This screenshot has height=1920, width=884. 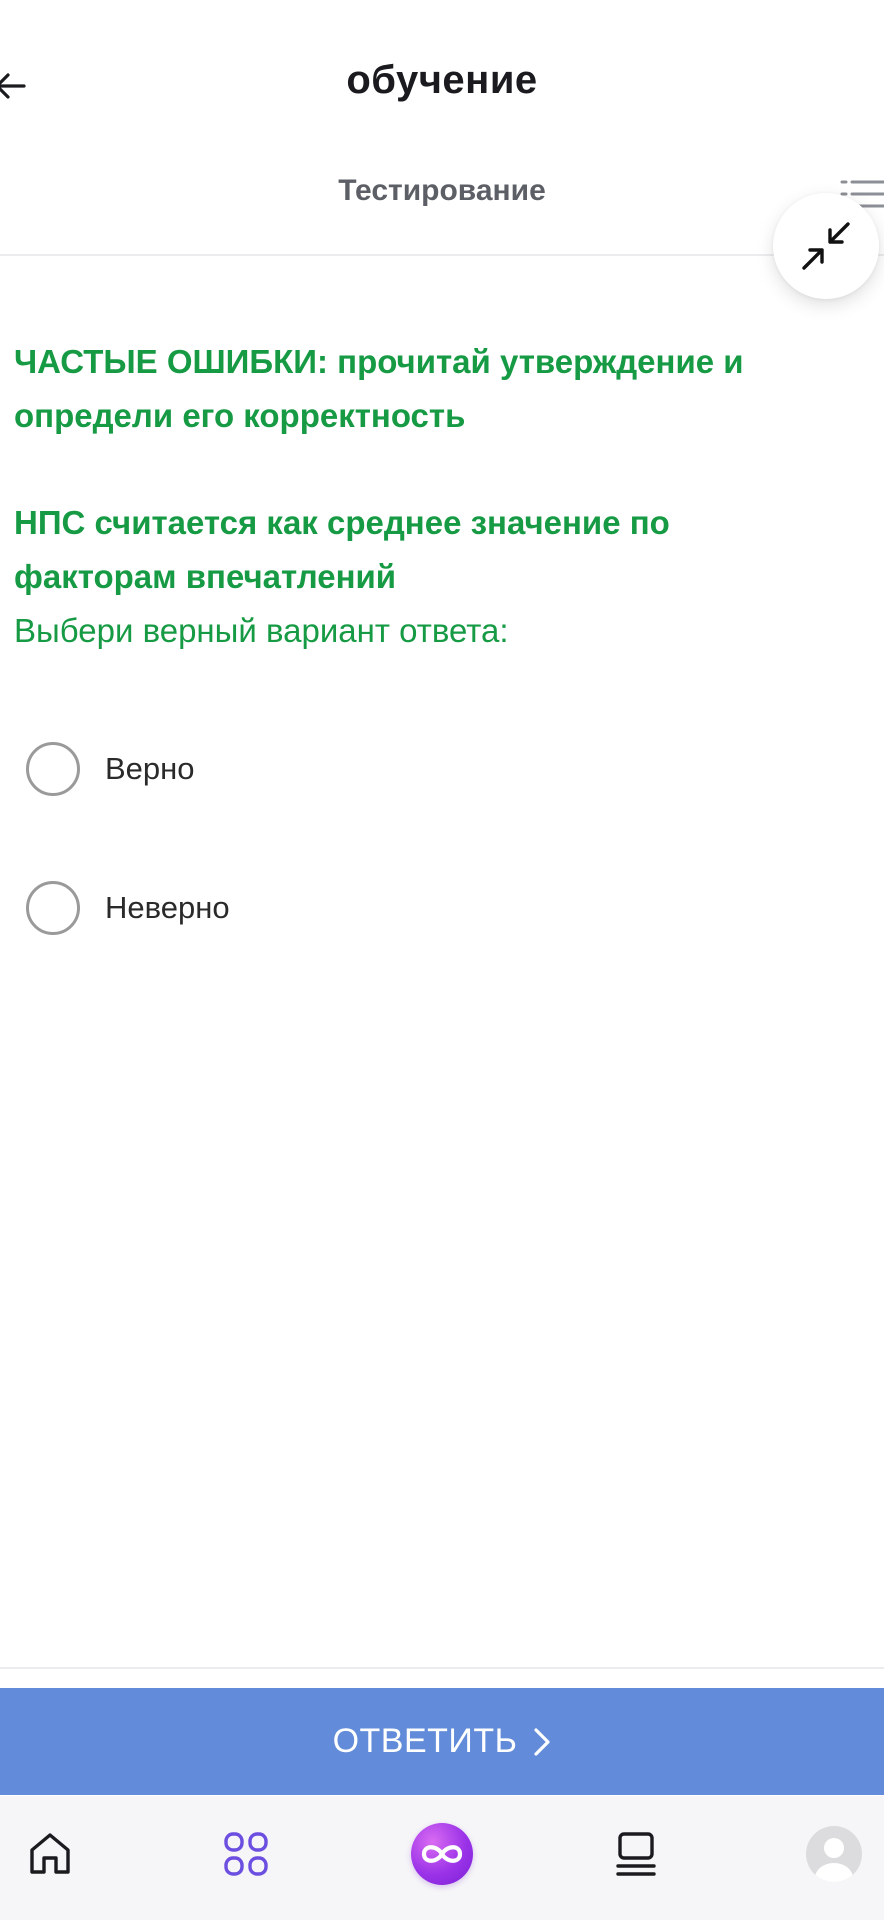 I want to click on answer-option-label: Верно, so click(x=150, y=768).